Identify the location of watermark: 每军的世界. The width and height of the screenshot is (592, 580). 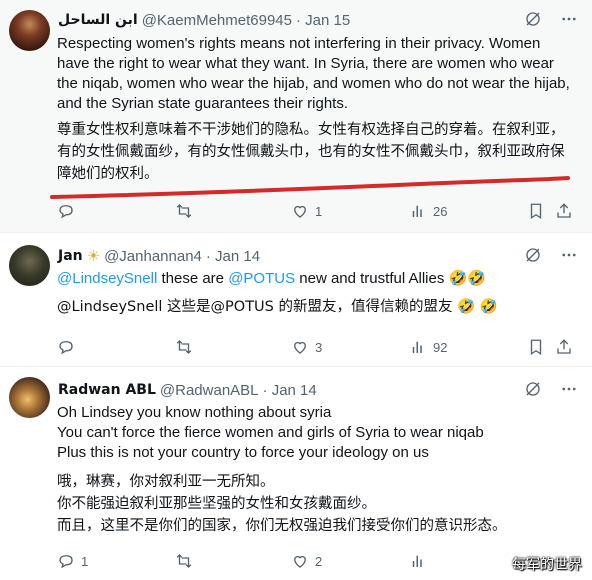
(547, 565).